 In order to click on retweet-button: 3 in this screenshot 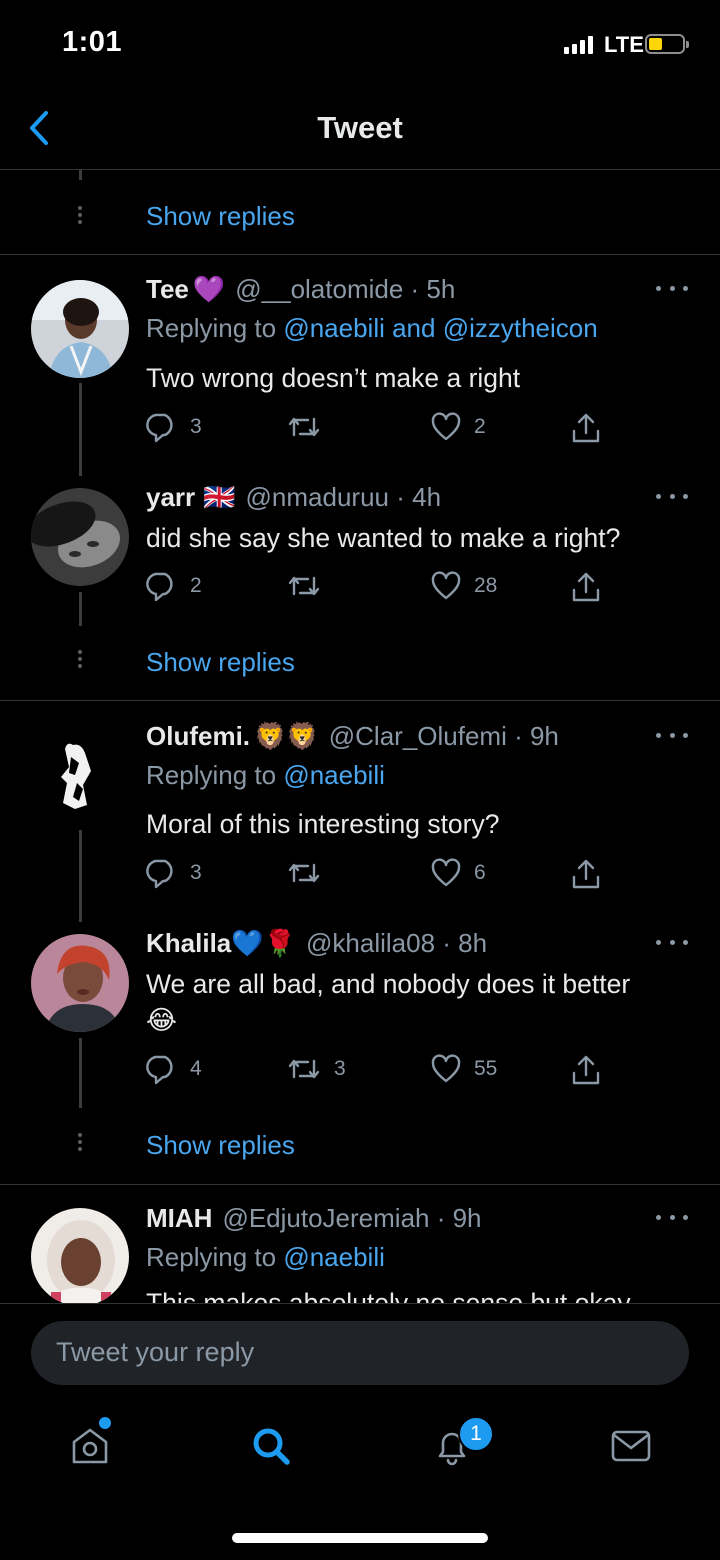, I will do `click(316, 1069)`.